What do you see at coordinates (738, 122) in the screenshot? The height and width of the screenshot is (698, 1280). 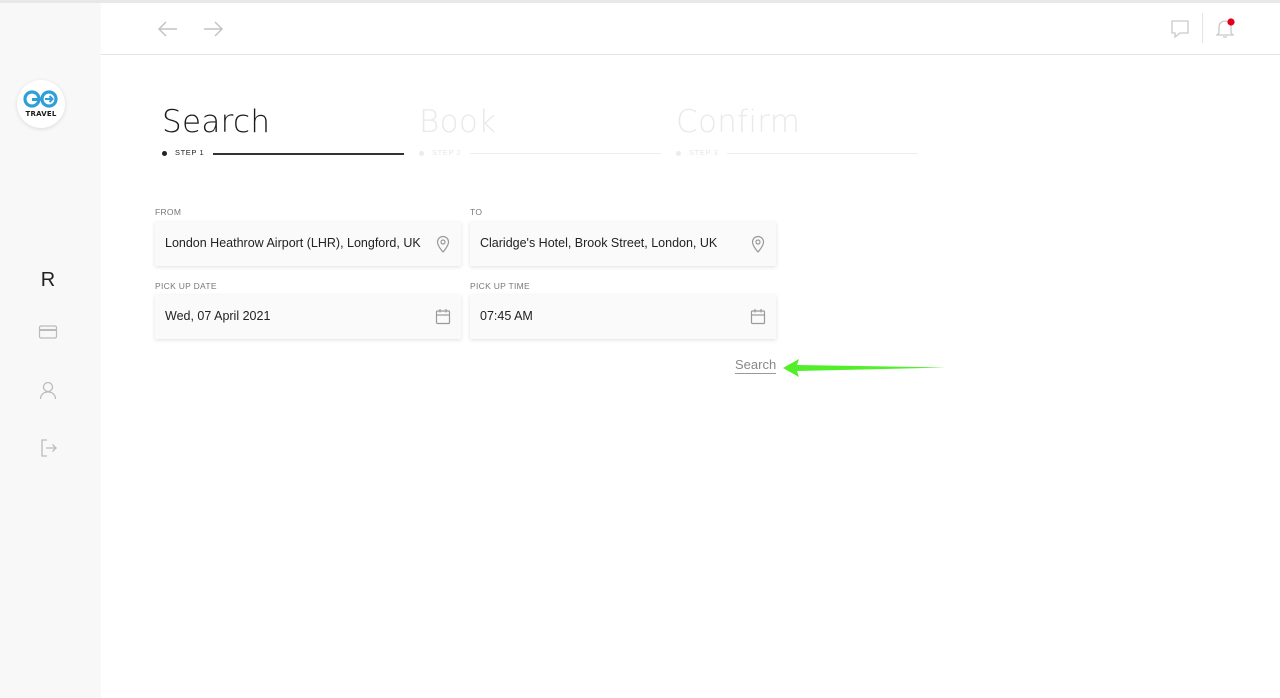 I see `step-title: Confirm` at bounding box center [738, 122].